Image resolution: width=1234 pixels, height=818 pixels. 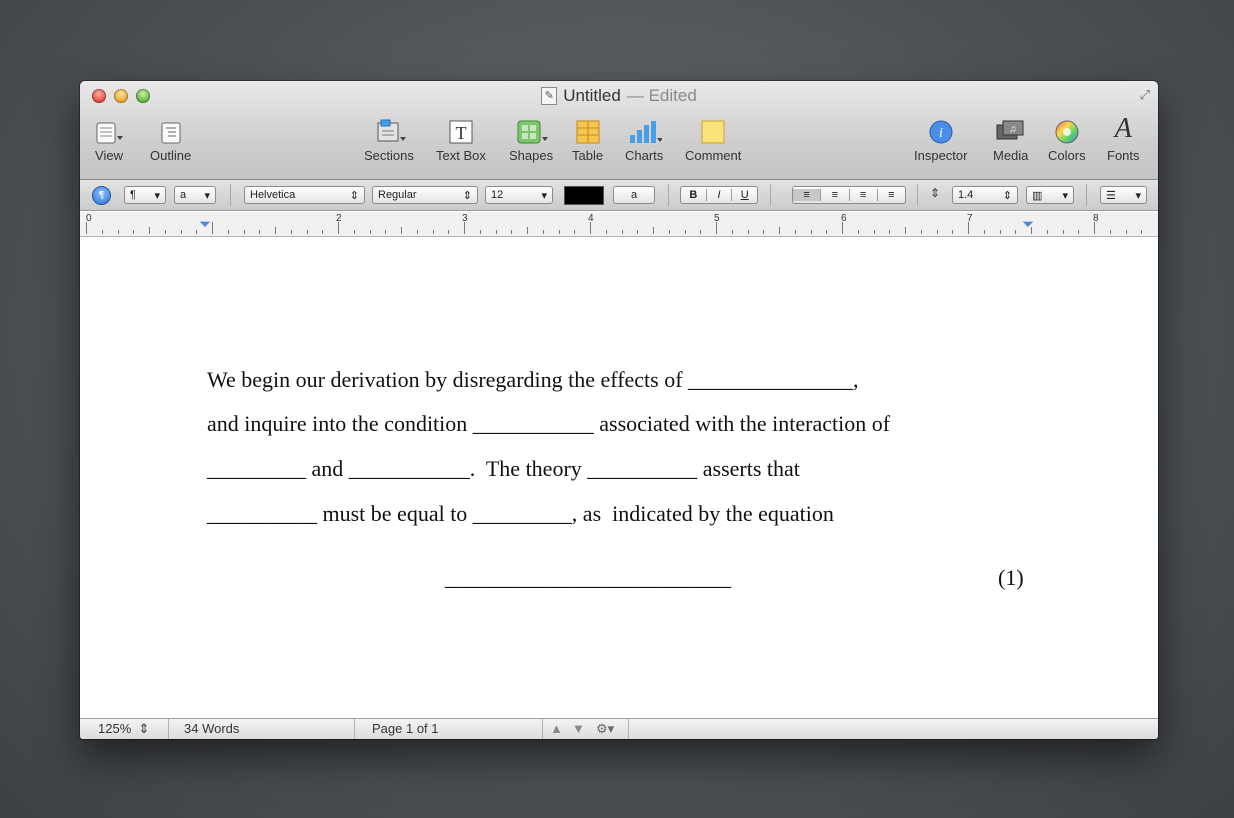 I want to click on table-icon, so click(x=588, y=132).